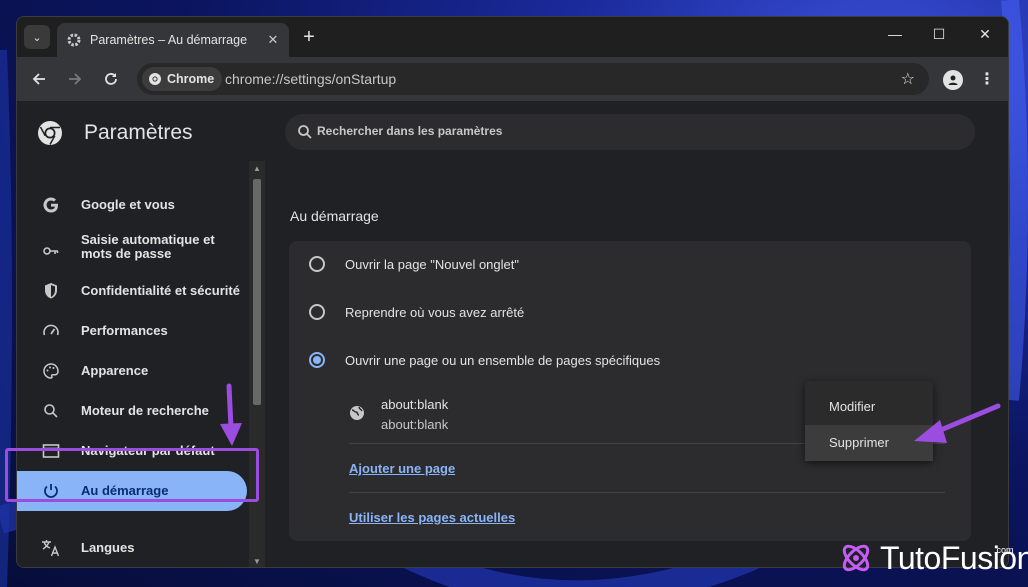  What do you see at coordinates (115, 370) in the screenshot?
I see `sidebar-item-label: Apparence` at bounding box center [115, 370].